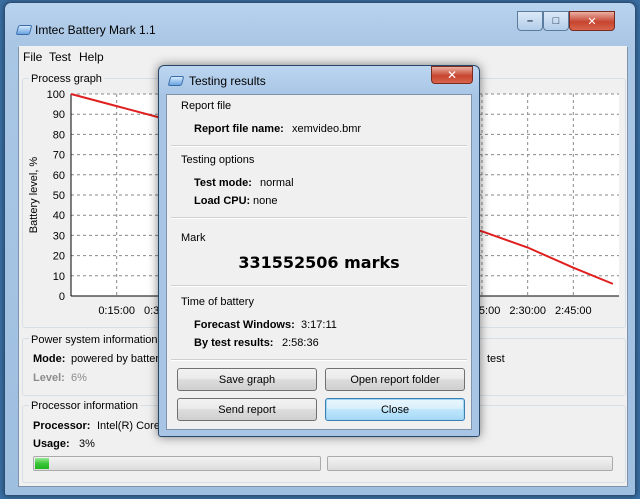 The image size is (640, 499). Describe the element at coordinates (222, 201) in the screenshot. I see `load-cpu-label: Load CPU:` at that location.